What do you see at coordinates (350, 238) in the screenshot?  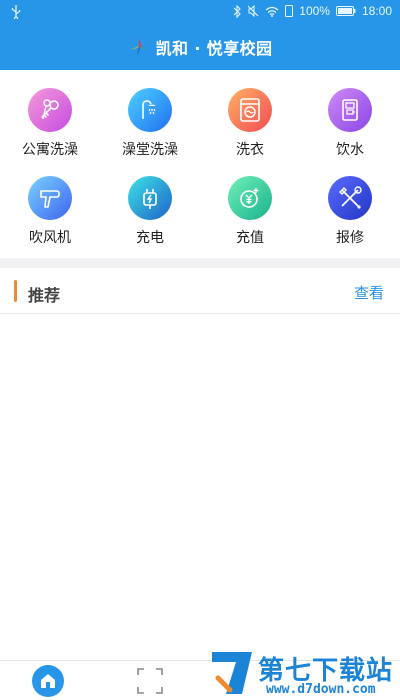 I see `service-label: 报修` at bounding box center [350, 238].